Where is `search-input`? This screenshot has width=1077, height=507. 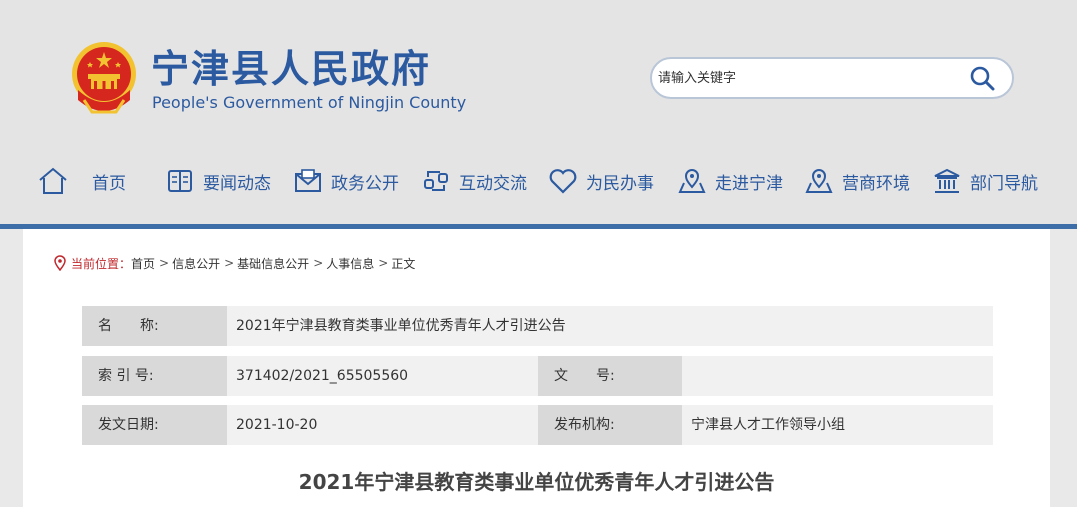 search-input is located at coordinates (801, 78).